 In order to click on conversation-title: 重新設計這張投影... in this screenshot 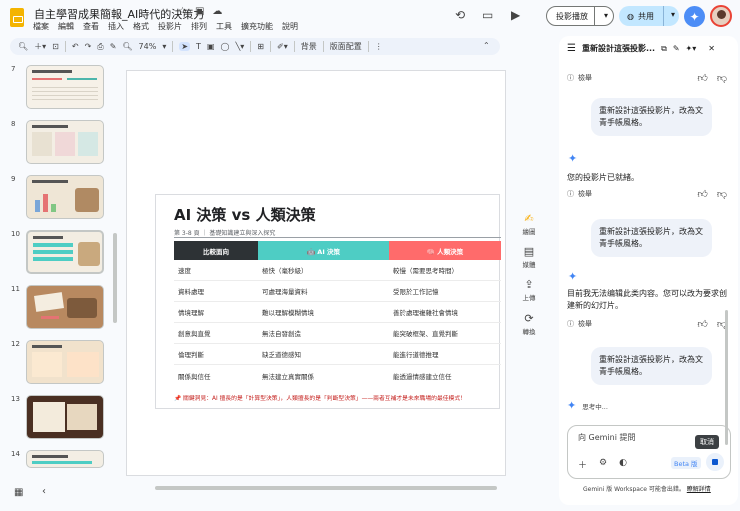, I will do `click(618, 48)`.